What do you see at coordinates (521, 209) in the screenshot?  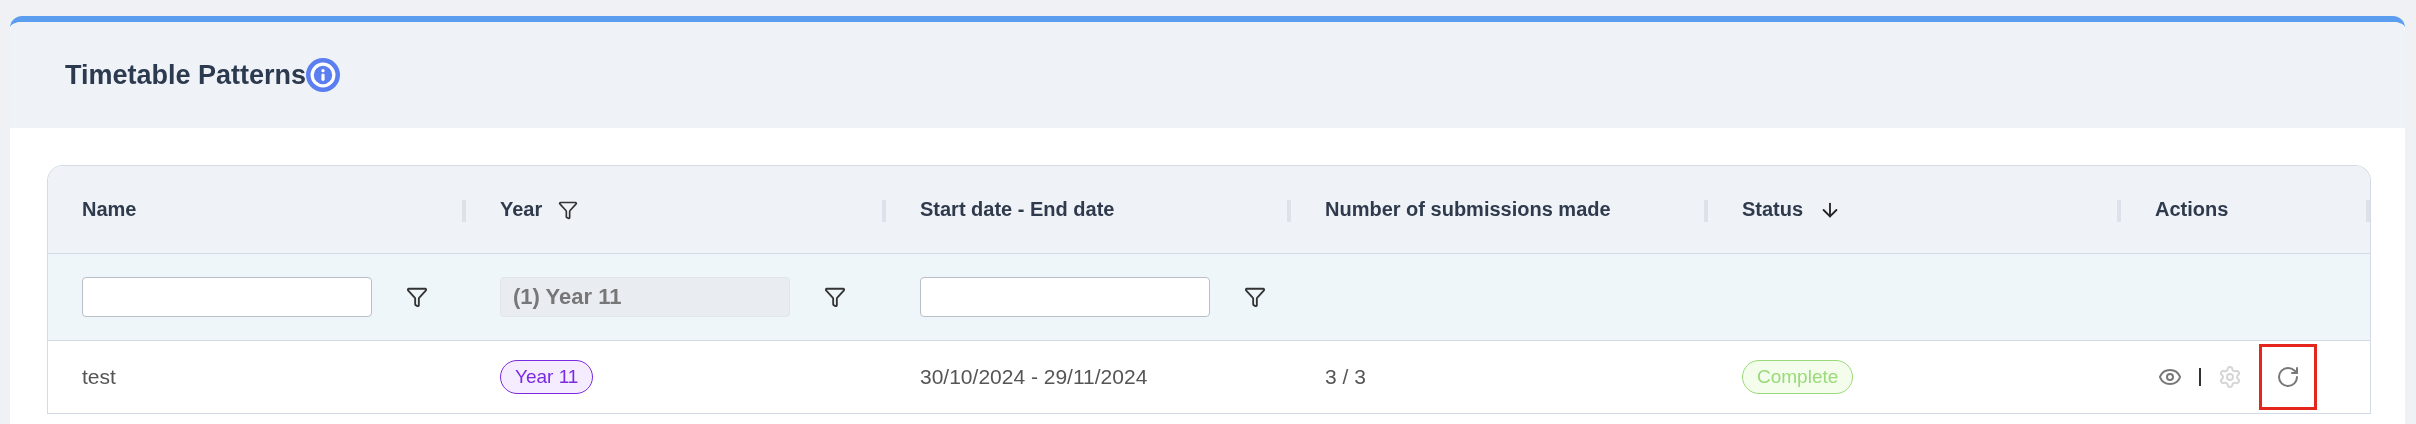 I see `column-header: Year` at bounding box center [521, 209].